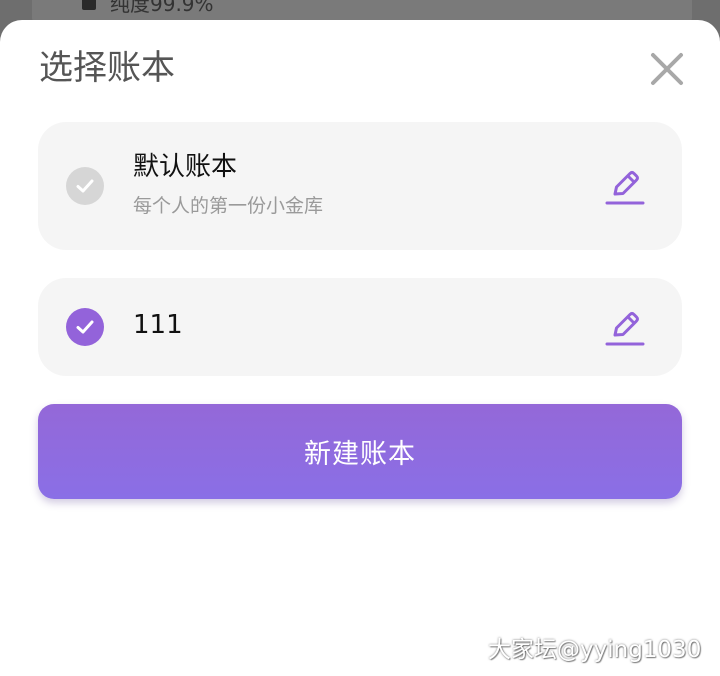  I want to click on book-item-111: 111, so click(360, 327).